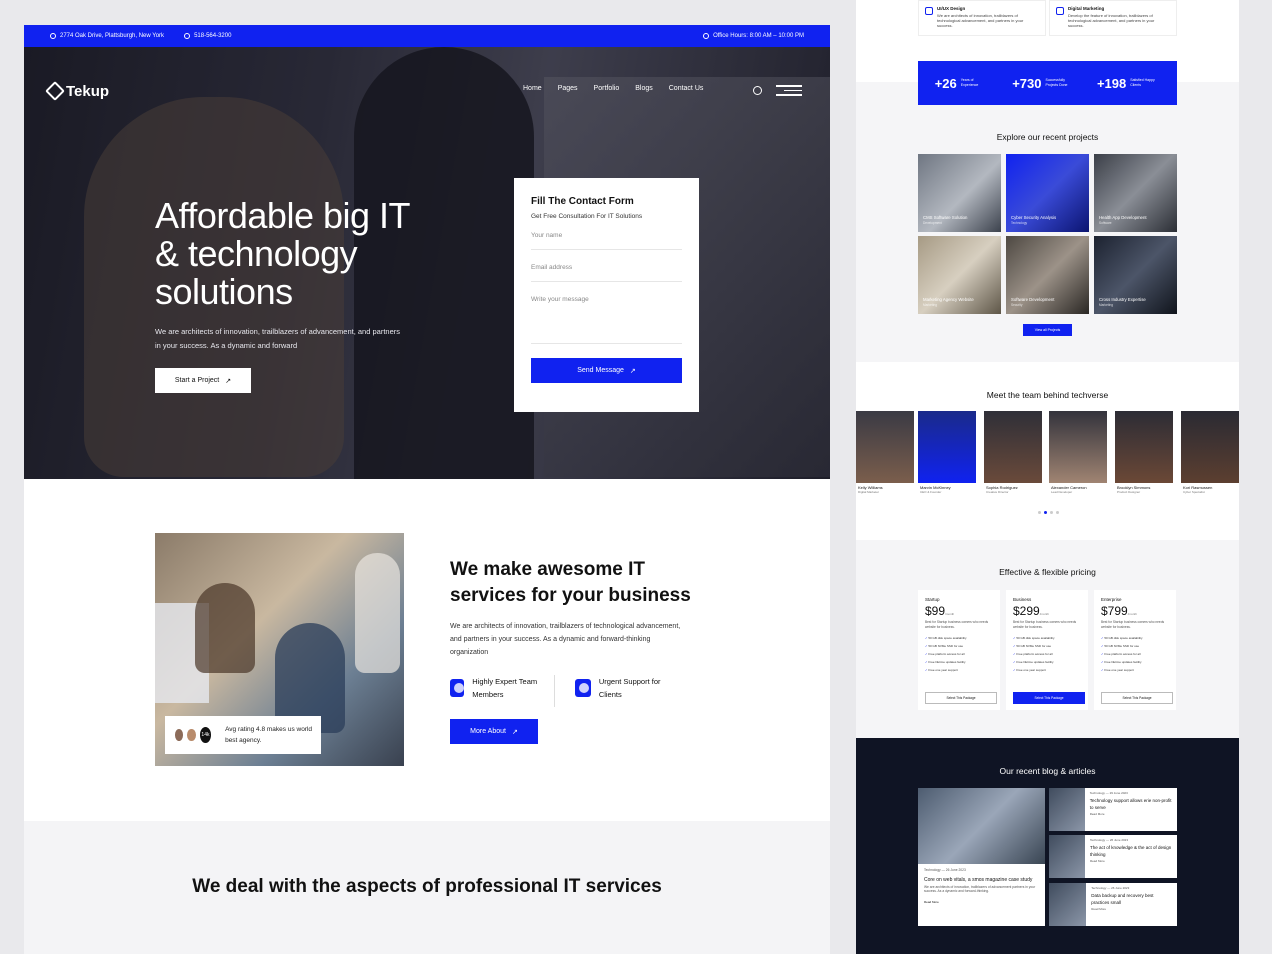 The height and width of the screenshot is (954, 1272). I want to click on menu-icon, so click(789, 92).